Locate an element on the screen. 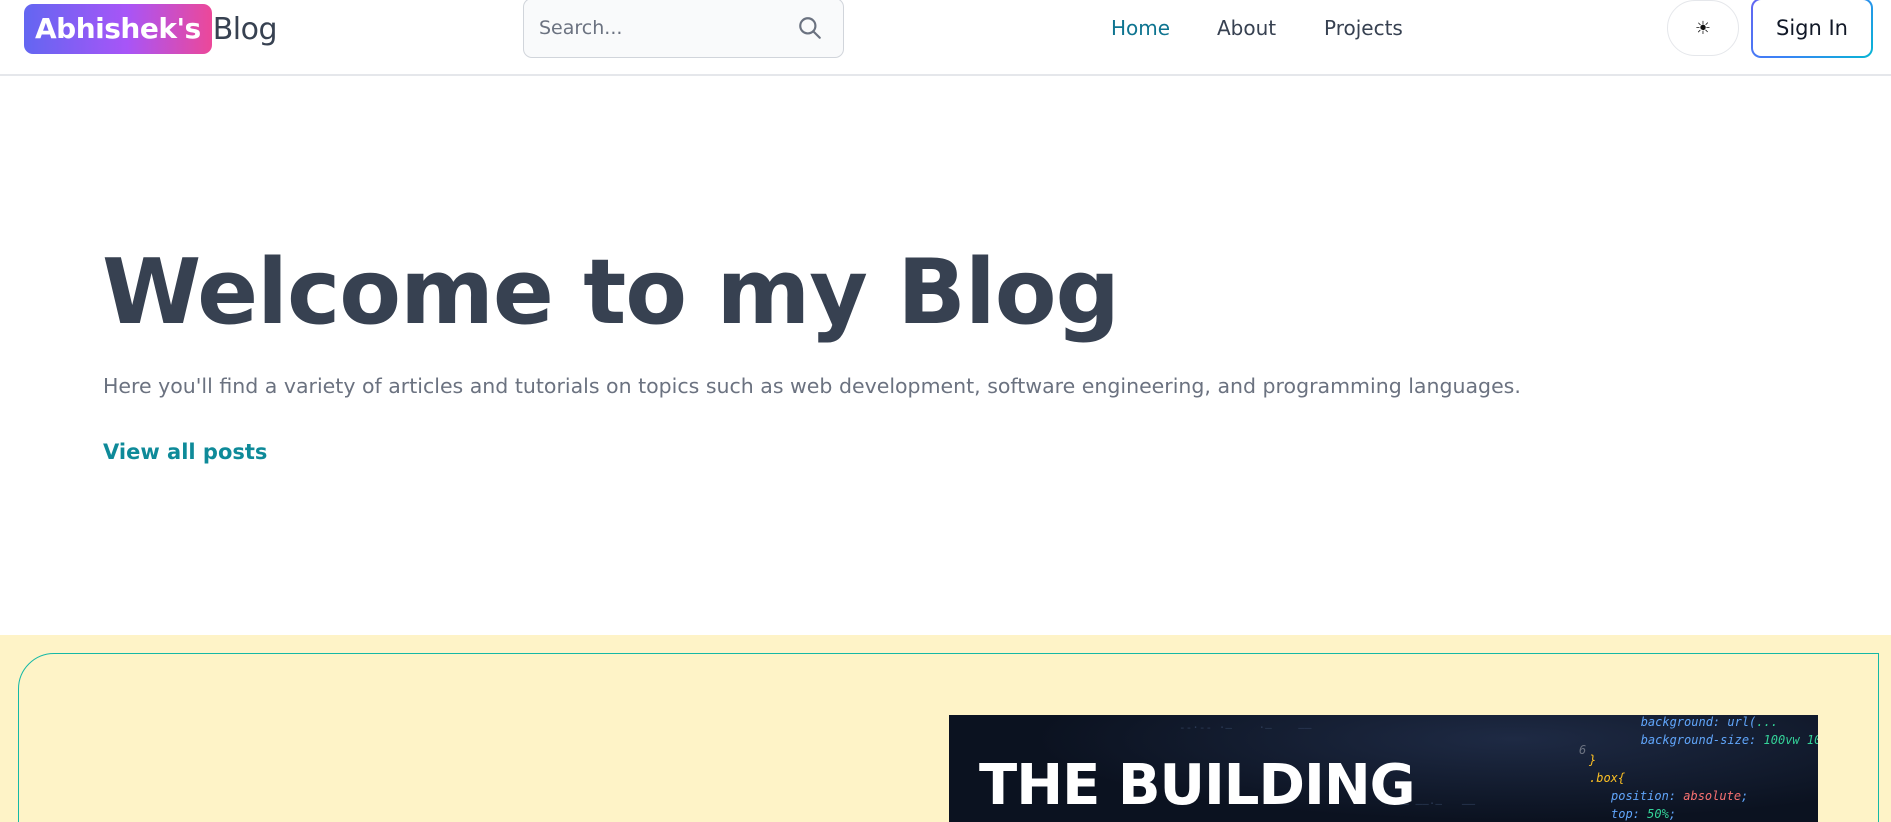 This screenshot has height=822, width=1891. search-icon is located at coordinates (810, 28).